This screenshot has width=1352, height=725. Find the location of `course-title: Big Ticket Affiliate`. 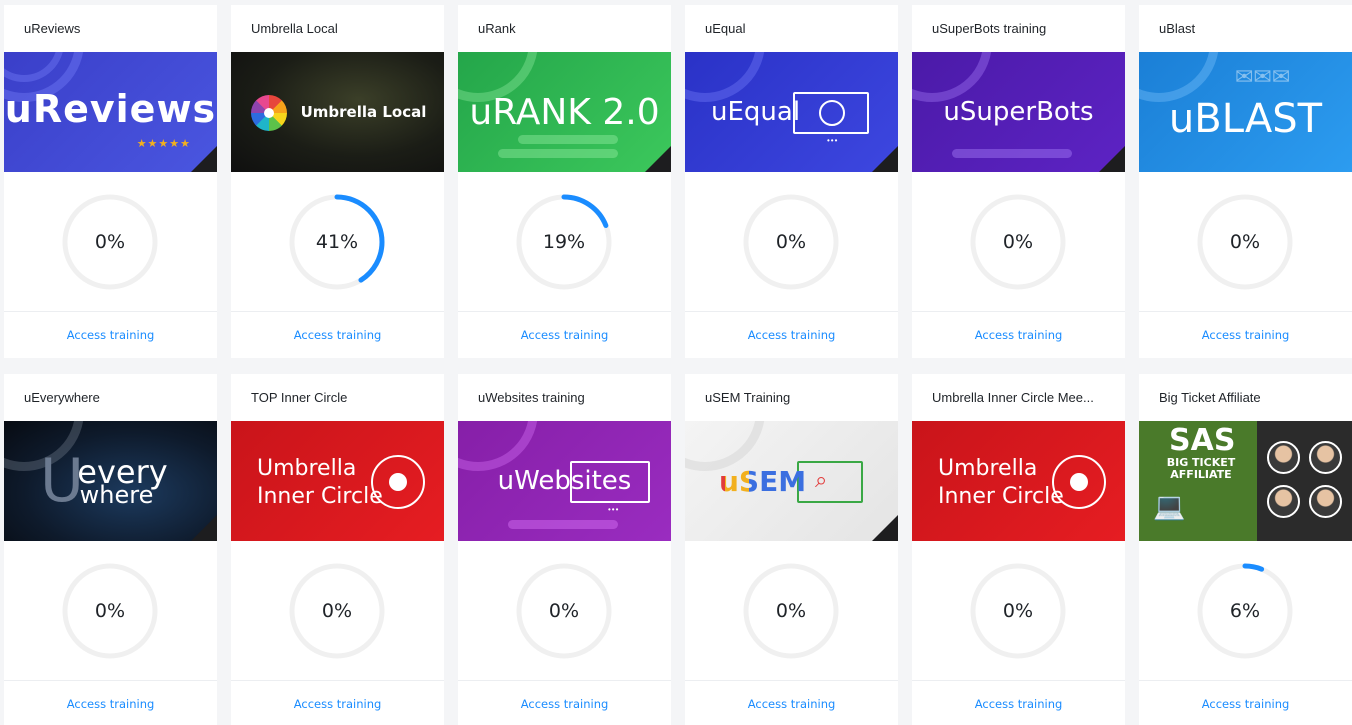

course-title: Big Ticket Affiliate is located at coordinates (1210, 397).